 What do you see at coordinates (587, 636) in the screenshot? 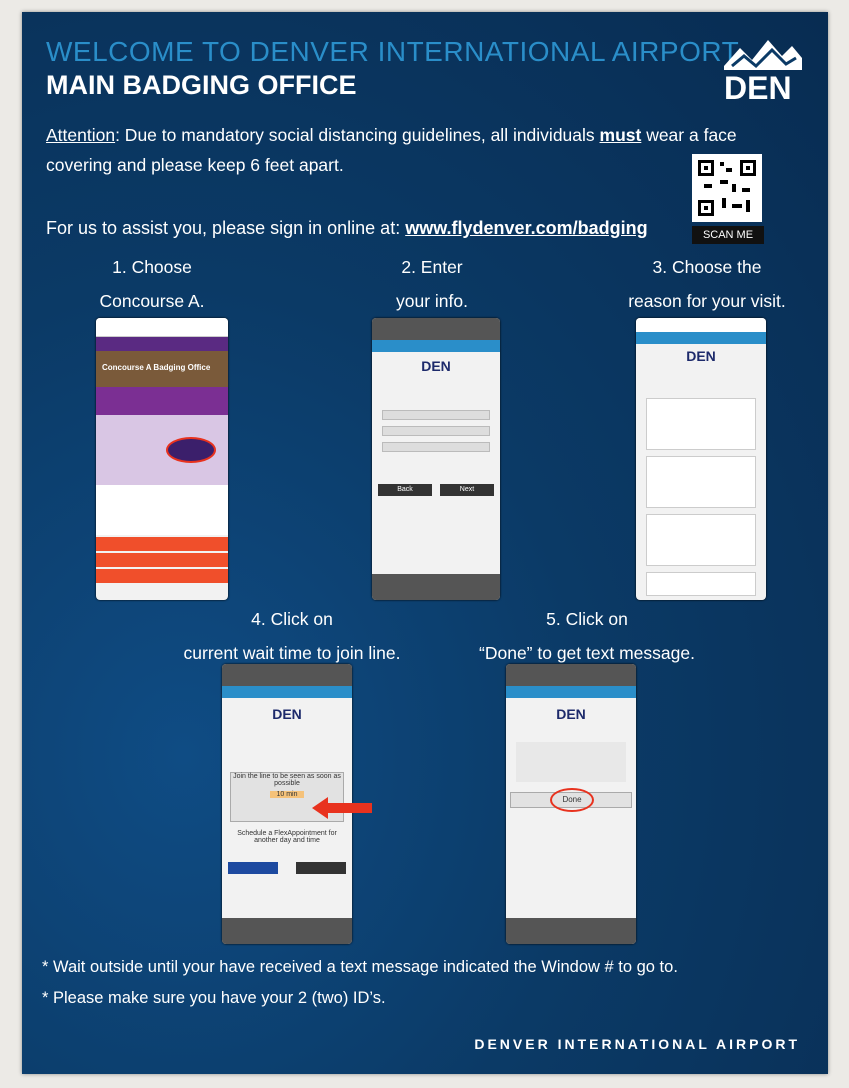
I see `step-5-caption: 5. Click on “Done” to get text message.` at bounding box center [587, 636].